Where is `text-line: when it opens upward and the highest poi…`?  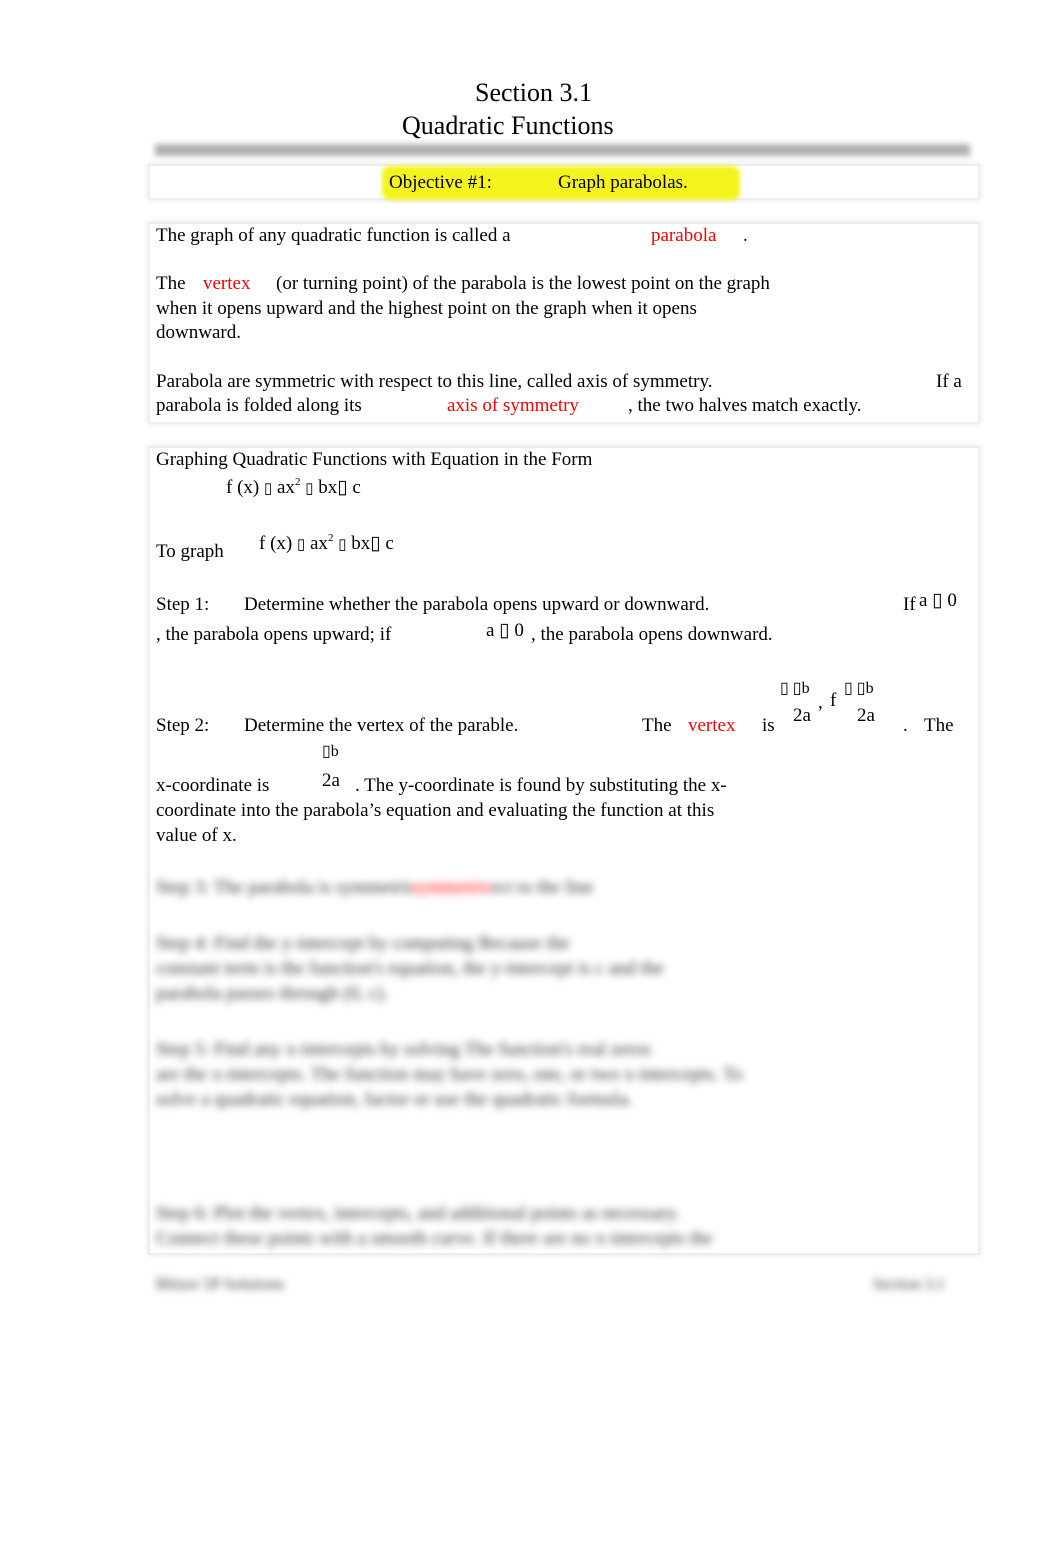 text-line: when it opens upward and the highest poi… is located at coordinates (426, 308).